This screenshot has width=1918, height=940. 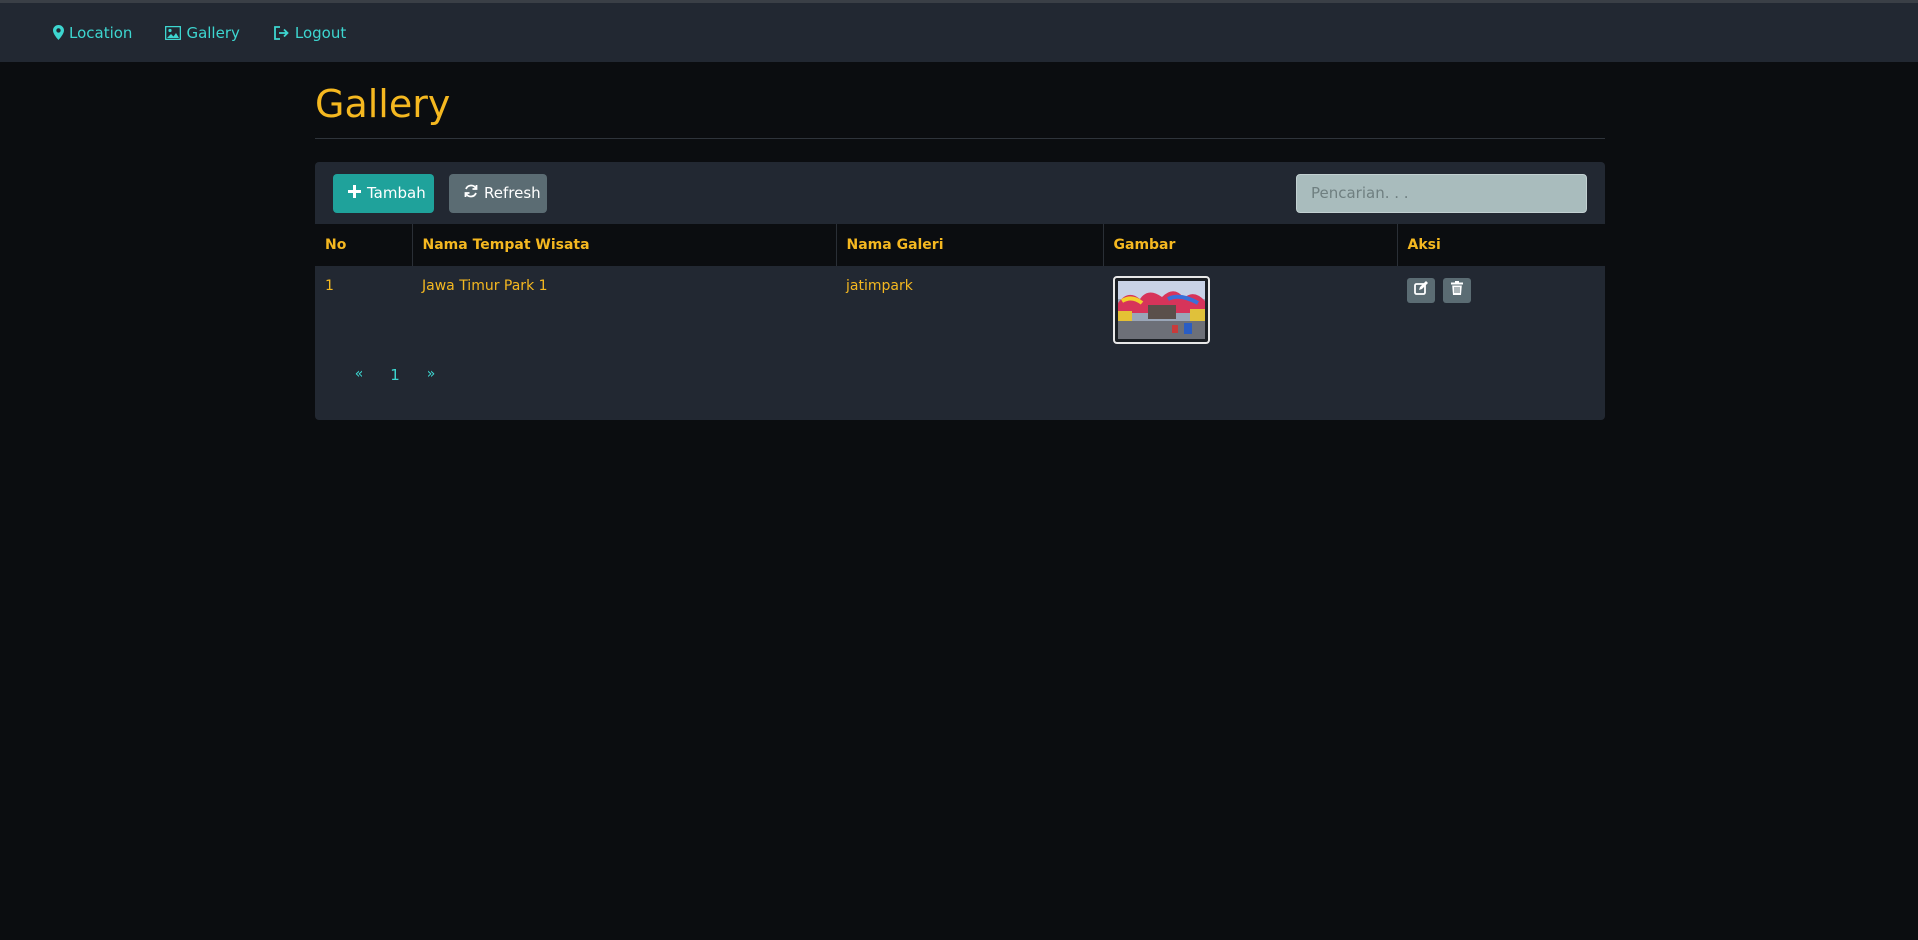 I want to click on add-button-label: Tambah, so click(x=396, y=193).